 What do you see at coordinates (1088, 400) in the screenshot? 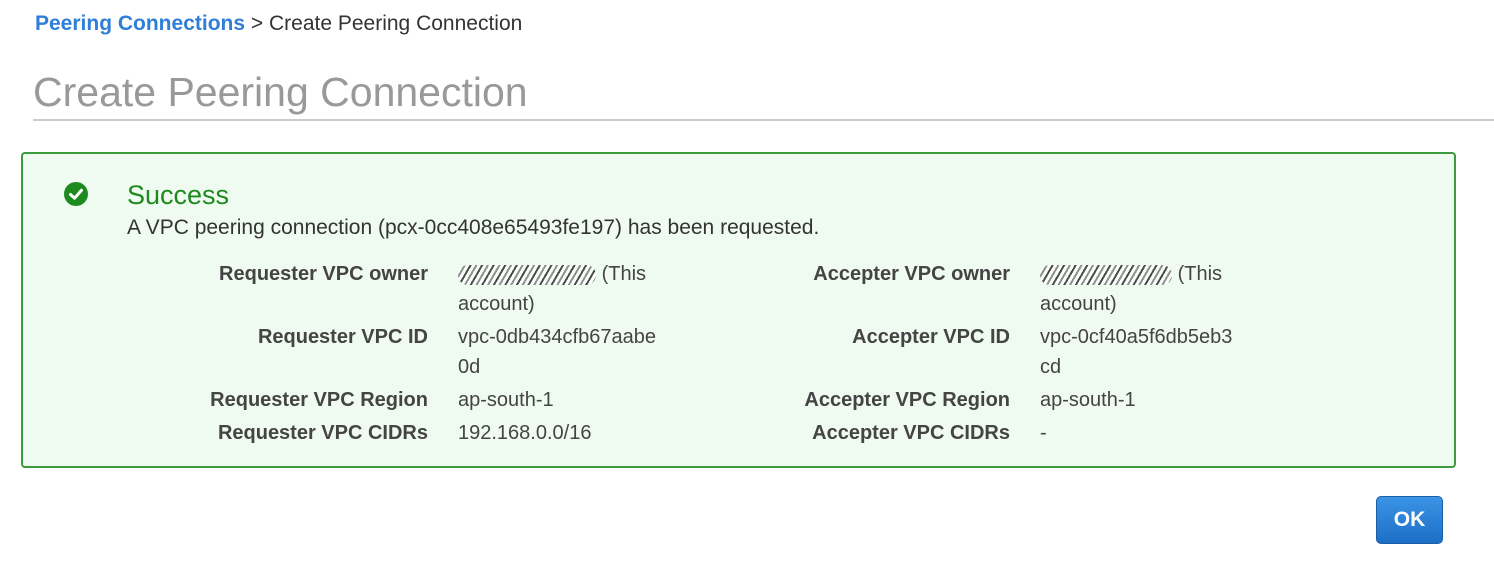
I see `accepter-region-value: ap-south-1` at bounding box center [1088, 400].